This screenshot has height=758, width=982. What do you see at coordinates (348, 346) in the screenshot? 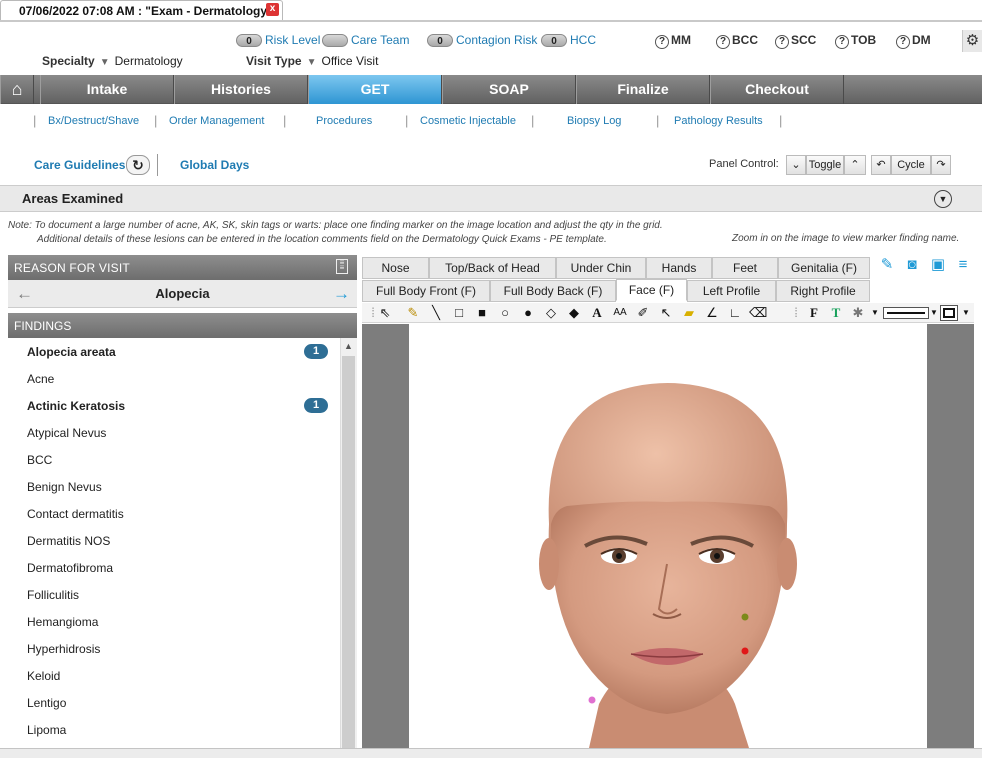
I see `scroll-up-icon: ▲` at bounding box center [348, 346].